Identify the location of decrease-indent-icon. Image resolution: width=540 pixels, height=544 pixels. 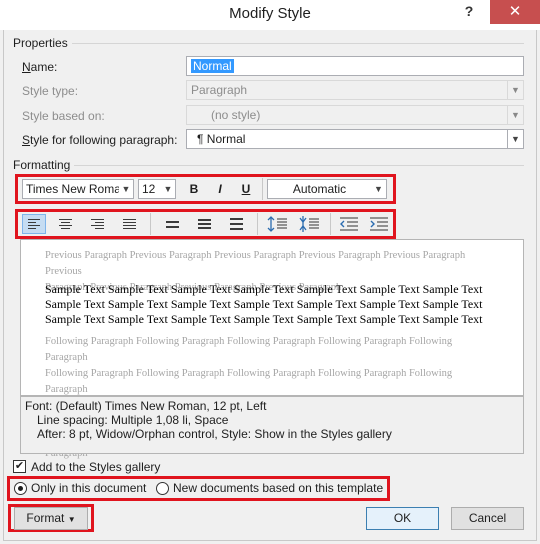
(349, 224).